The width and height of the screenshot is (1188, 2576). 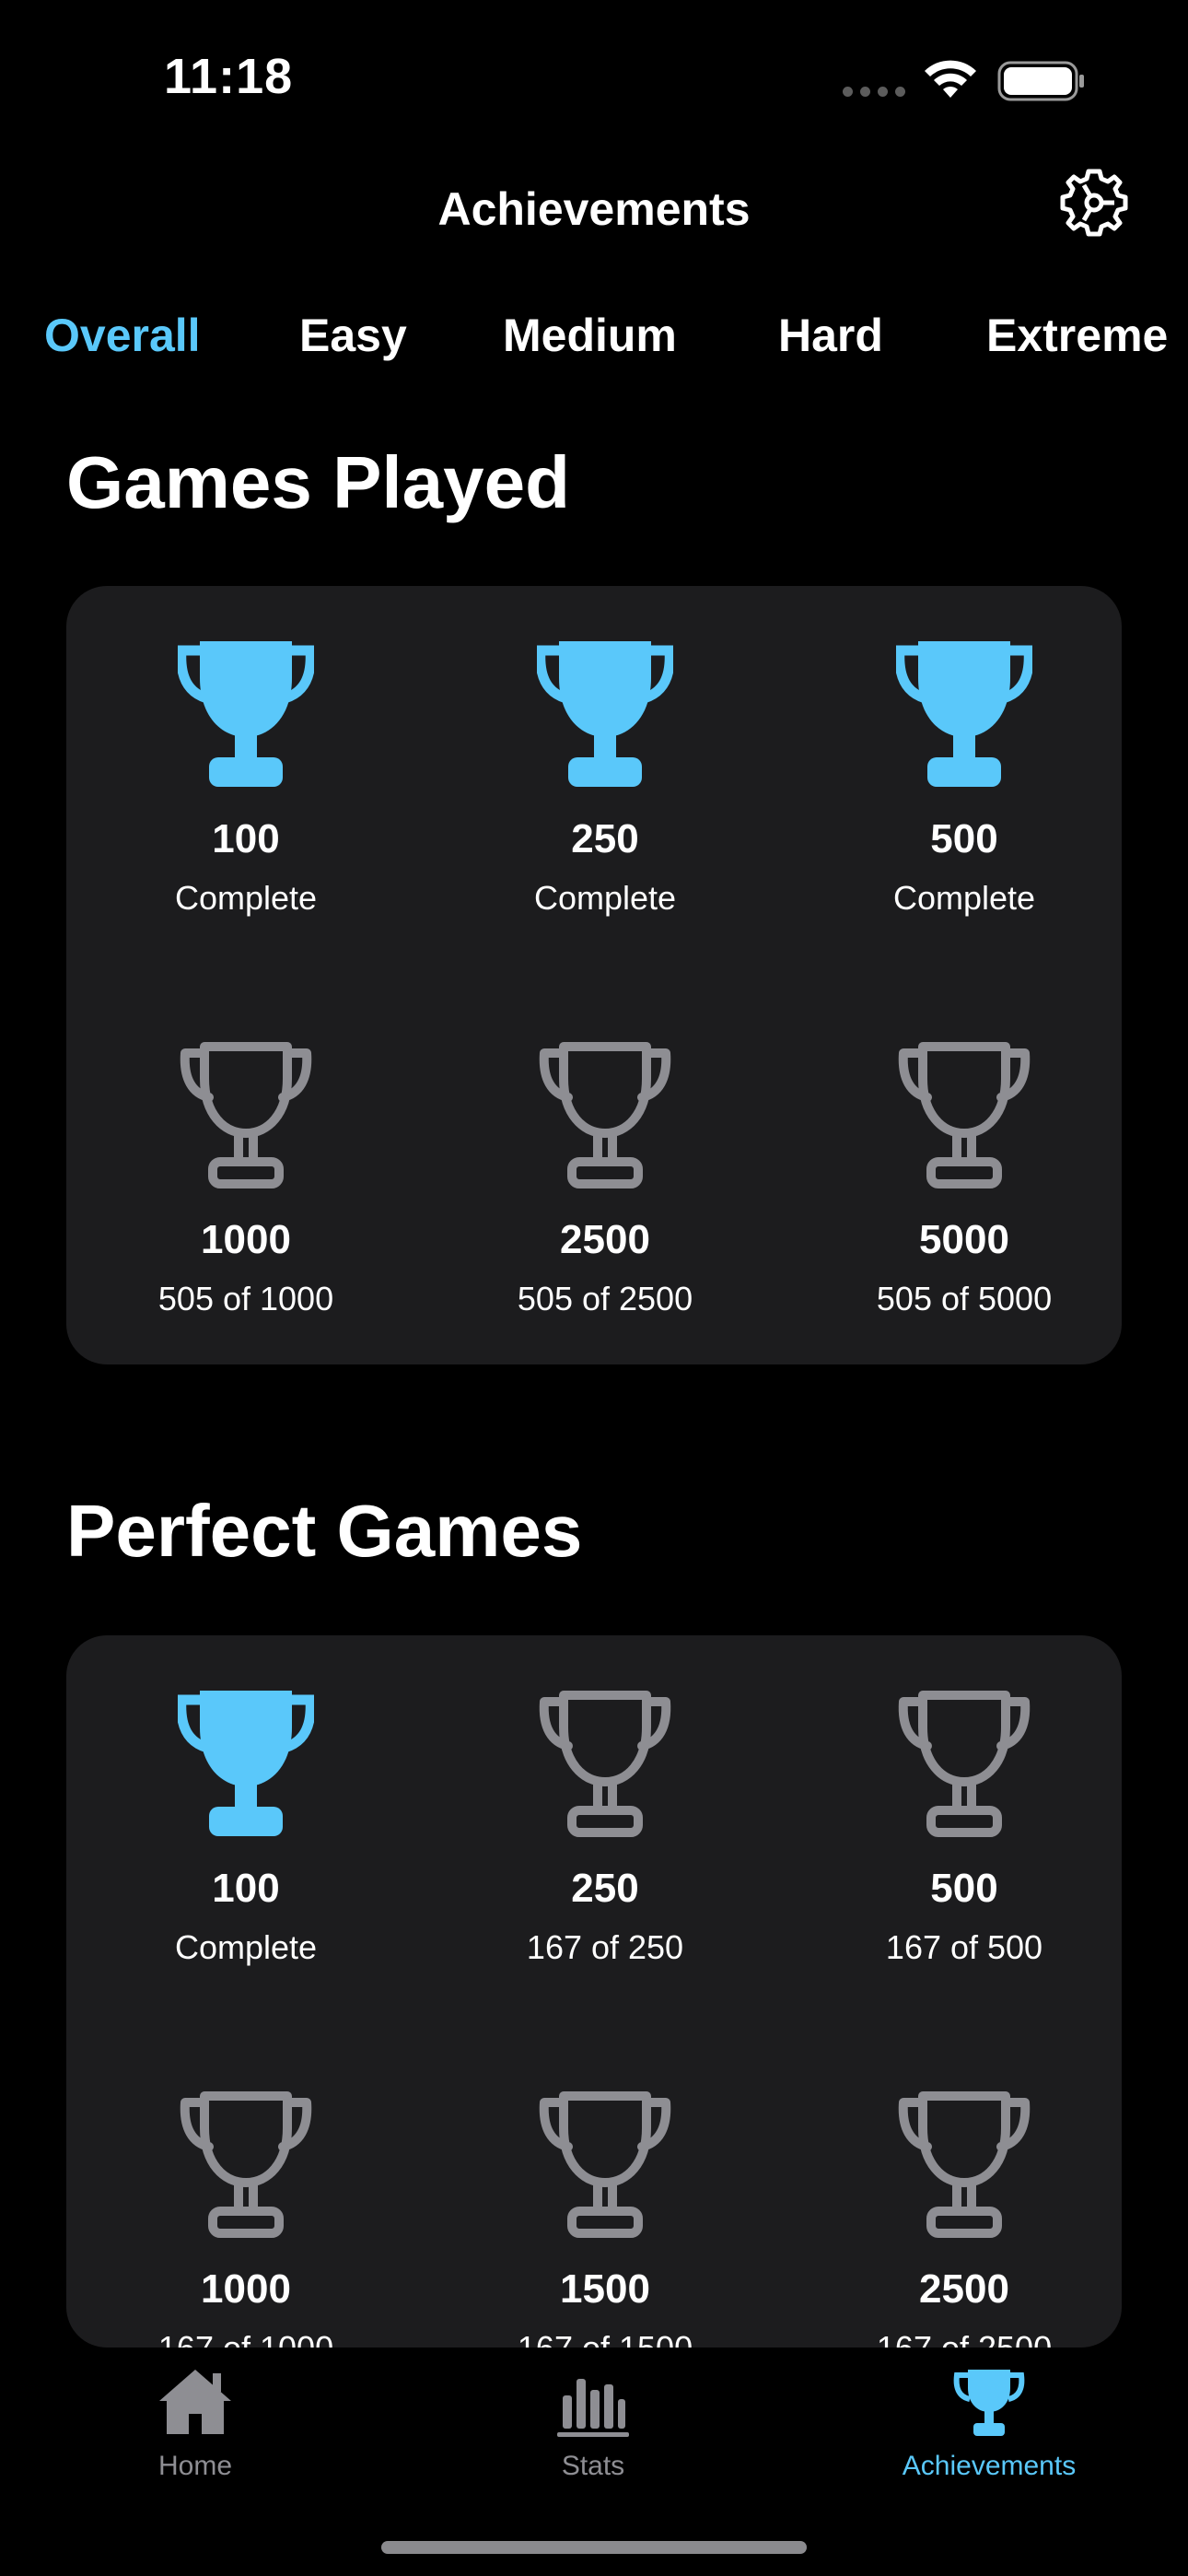 I want to click on trophy-perfect-games-1500: 1500 167 of 1500, so click(x=605, y=2218).